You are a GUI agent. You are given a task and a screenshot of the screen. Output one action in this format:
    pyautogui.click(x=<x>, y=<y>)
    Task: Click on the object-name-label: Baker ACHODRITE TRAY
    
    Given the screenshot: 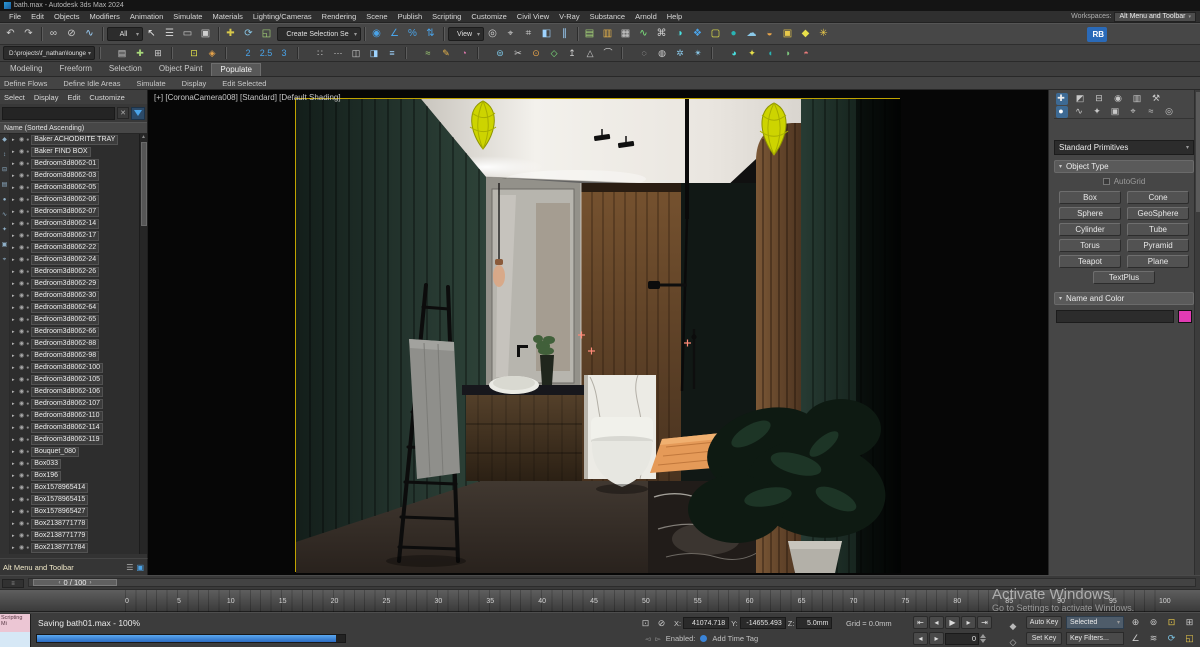 What is the action you would take?
    pyautogui.click(x=75, y=140)
    